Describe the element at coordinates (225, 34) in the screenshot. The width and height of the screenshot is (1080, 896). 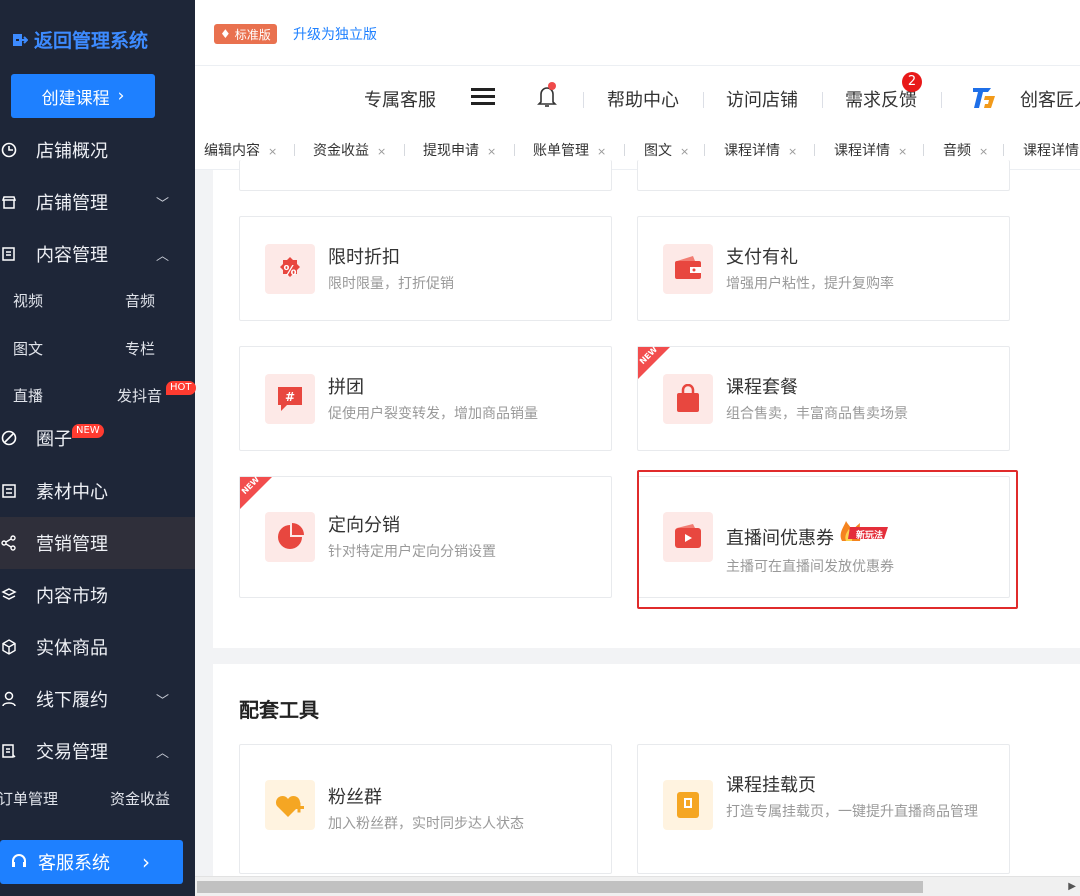
I see `diamond-icon: ♦` at that location.